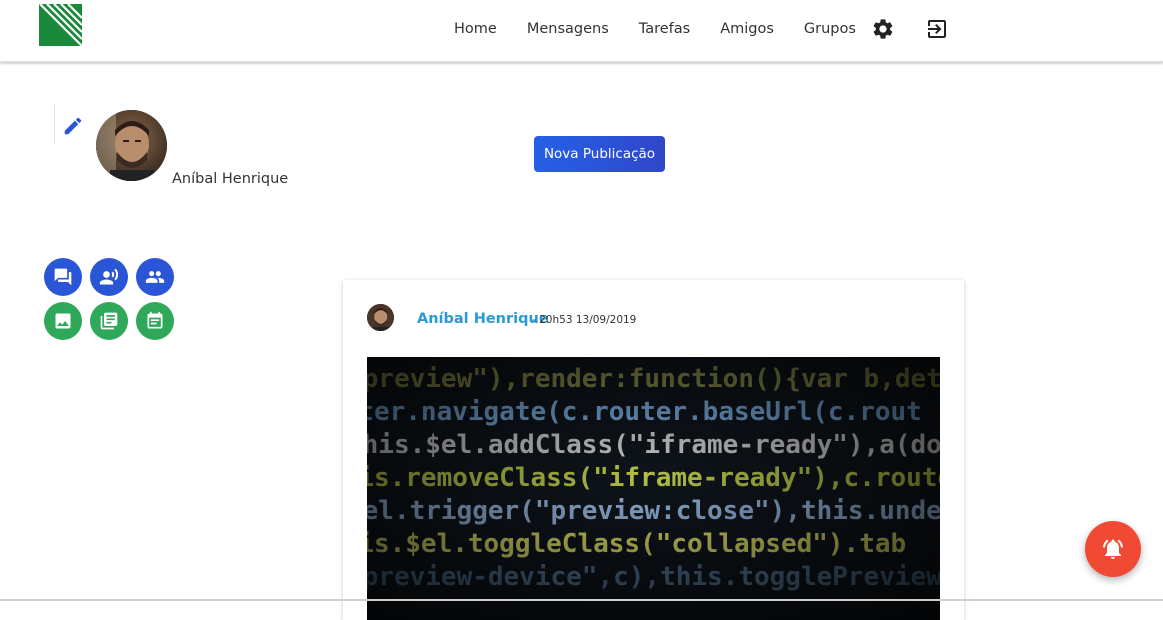 The width and height of the screenshot is (1163, 620). I want to click on people-icon, so click(155, 277).